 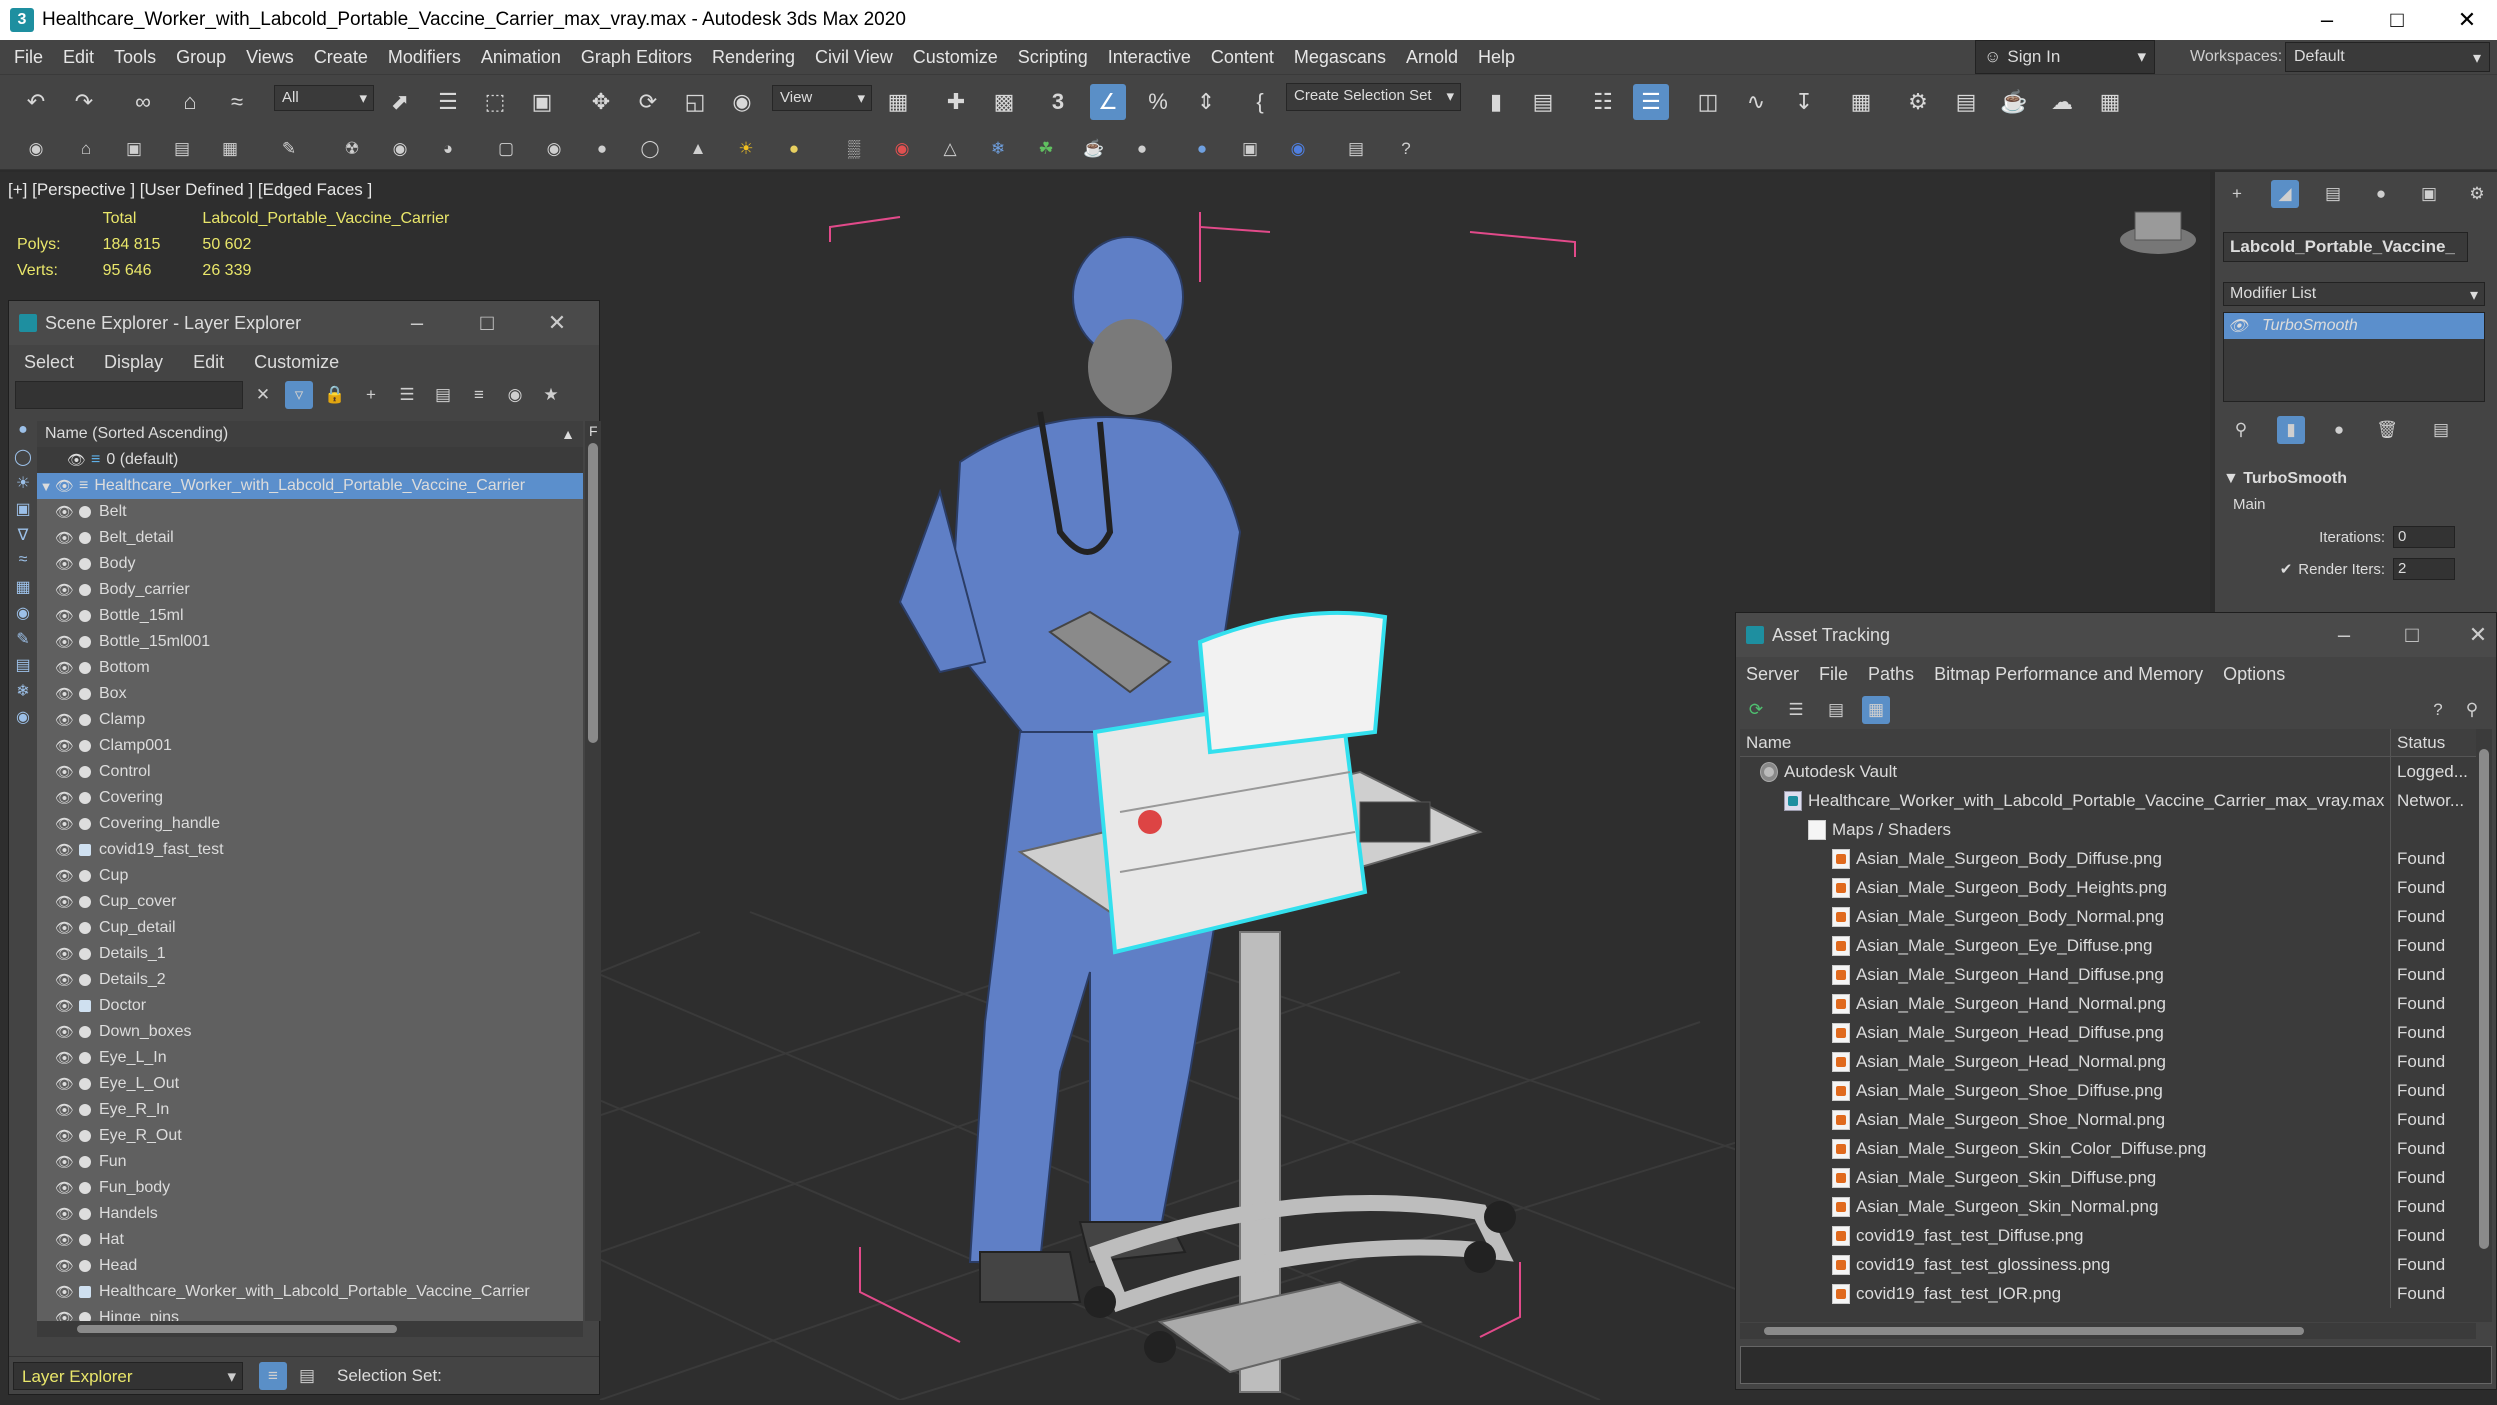 What do you see at coordinates (956, 102) in the screenshot?
I see `select-manipulate-icon: ✚` at bounding box center [956, 102].